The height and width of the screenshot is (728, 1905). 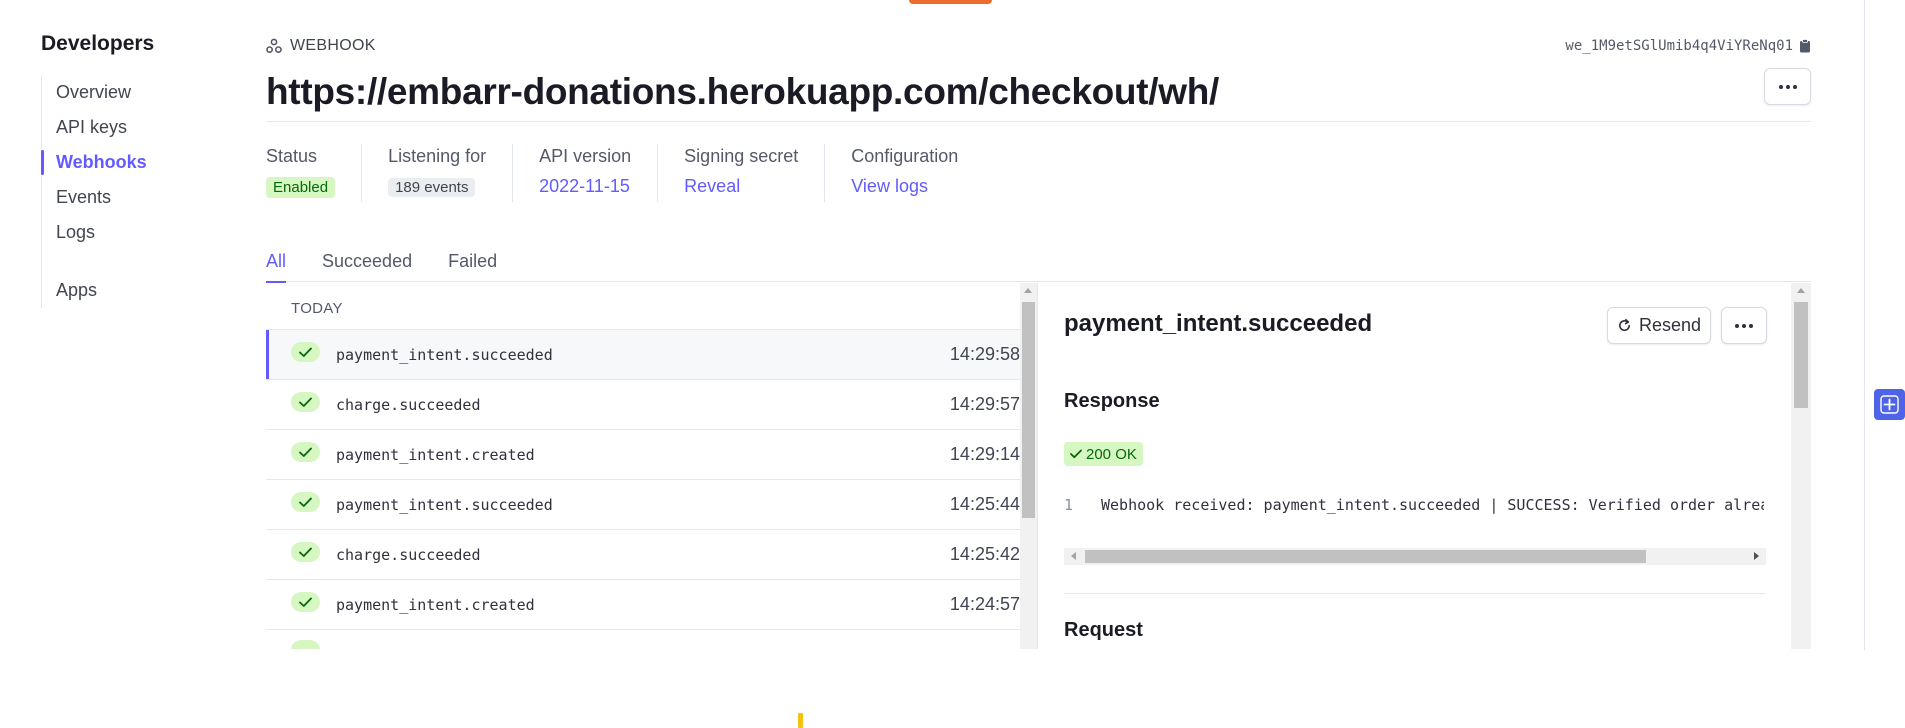 I want to click on event-more-button, so click(x=1744, y=325).